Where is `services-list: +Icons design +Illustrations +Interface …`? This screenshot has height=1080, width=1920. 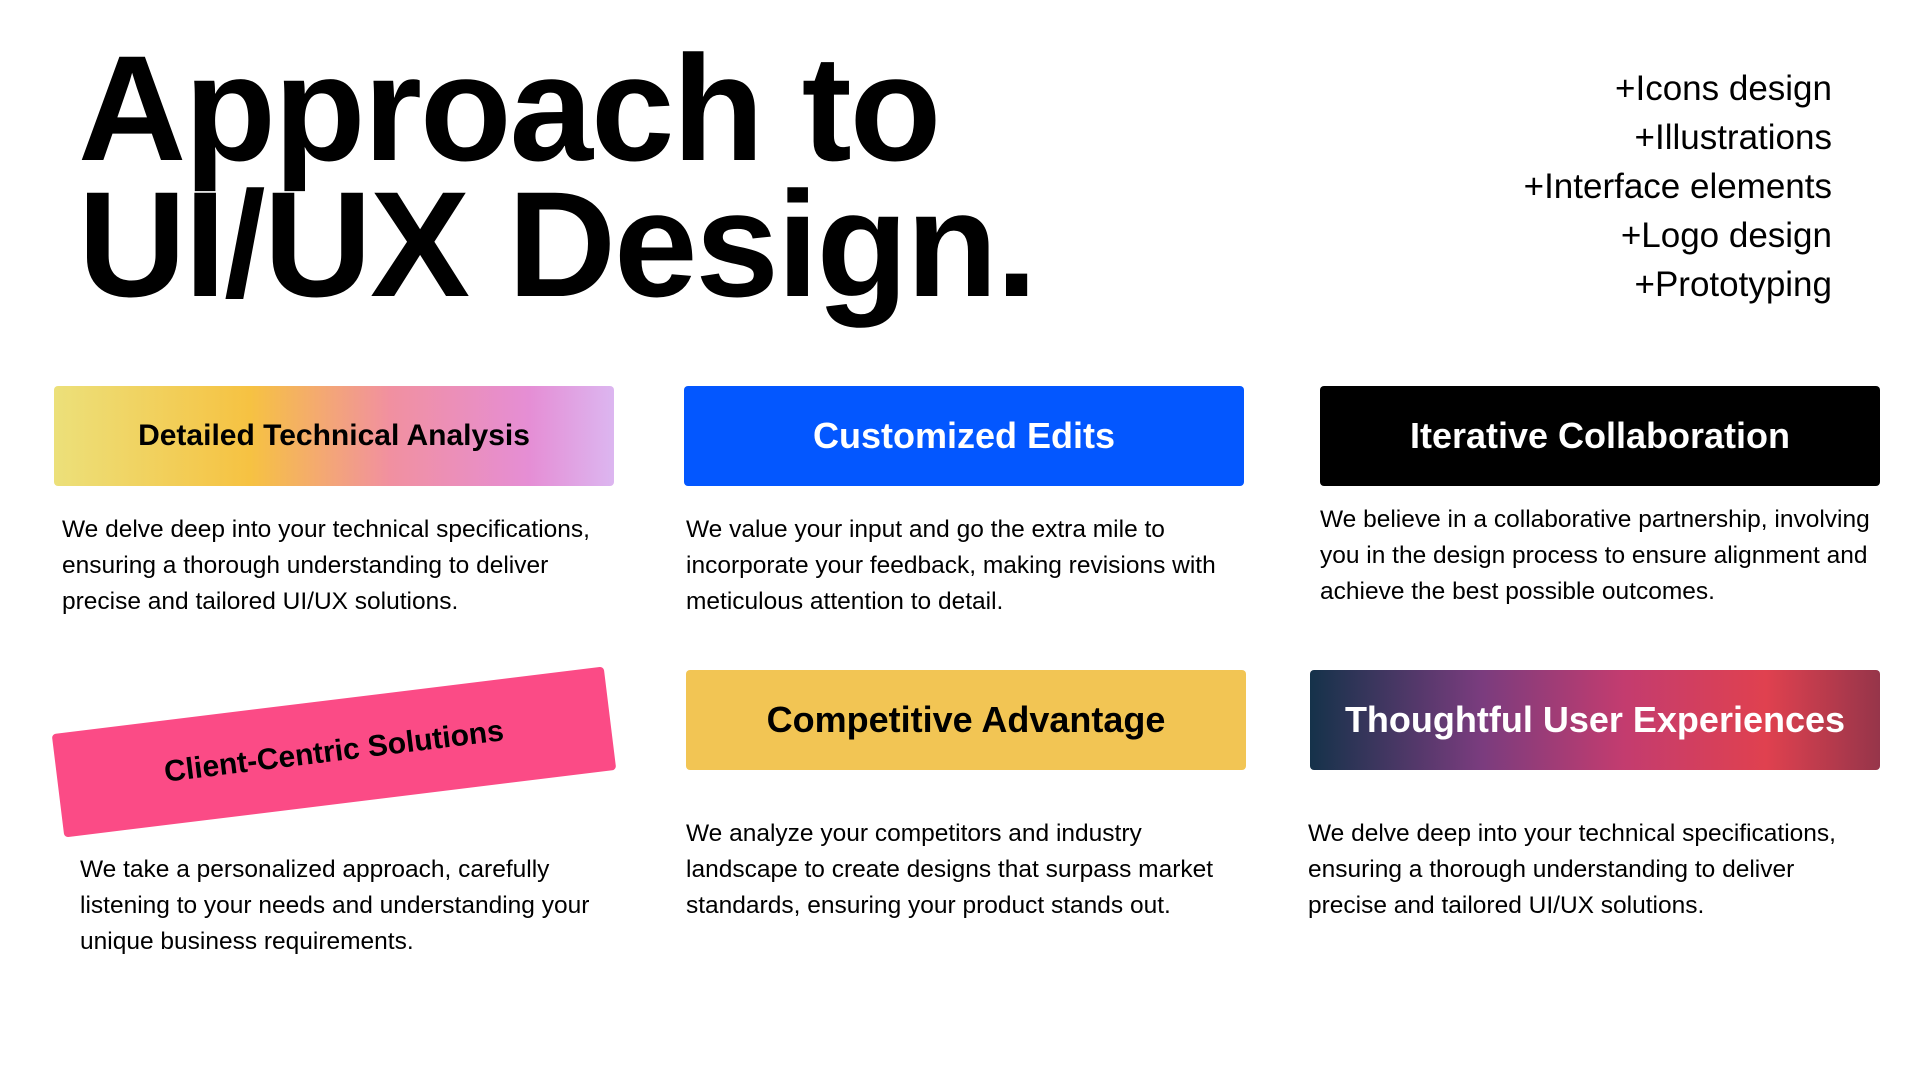
services-list: +Icons design +Illustrations +Interface … is located at coordinates (1678, 186).